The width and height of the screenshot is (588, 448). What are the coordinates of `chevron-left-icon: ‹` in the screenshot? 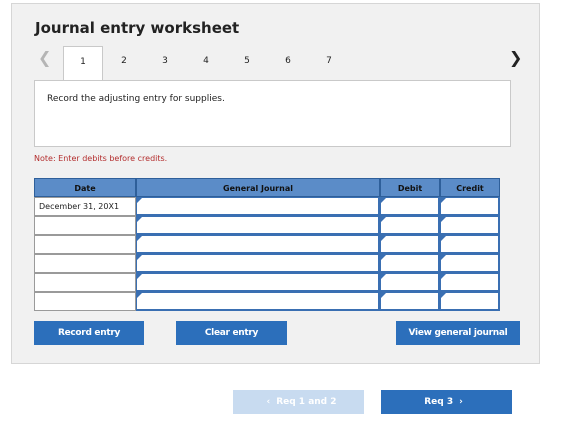 It's located at (268, 402).